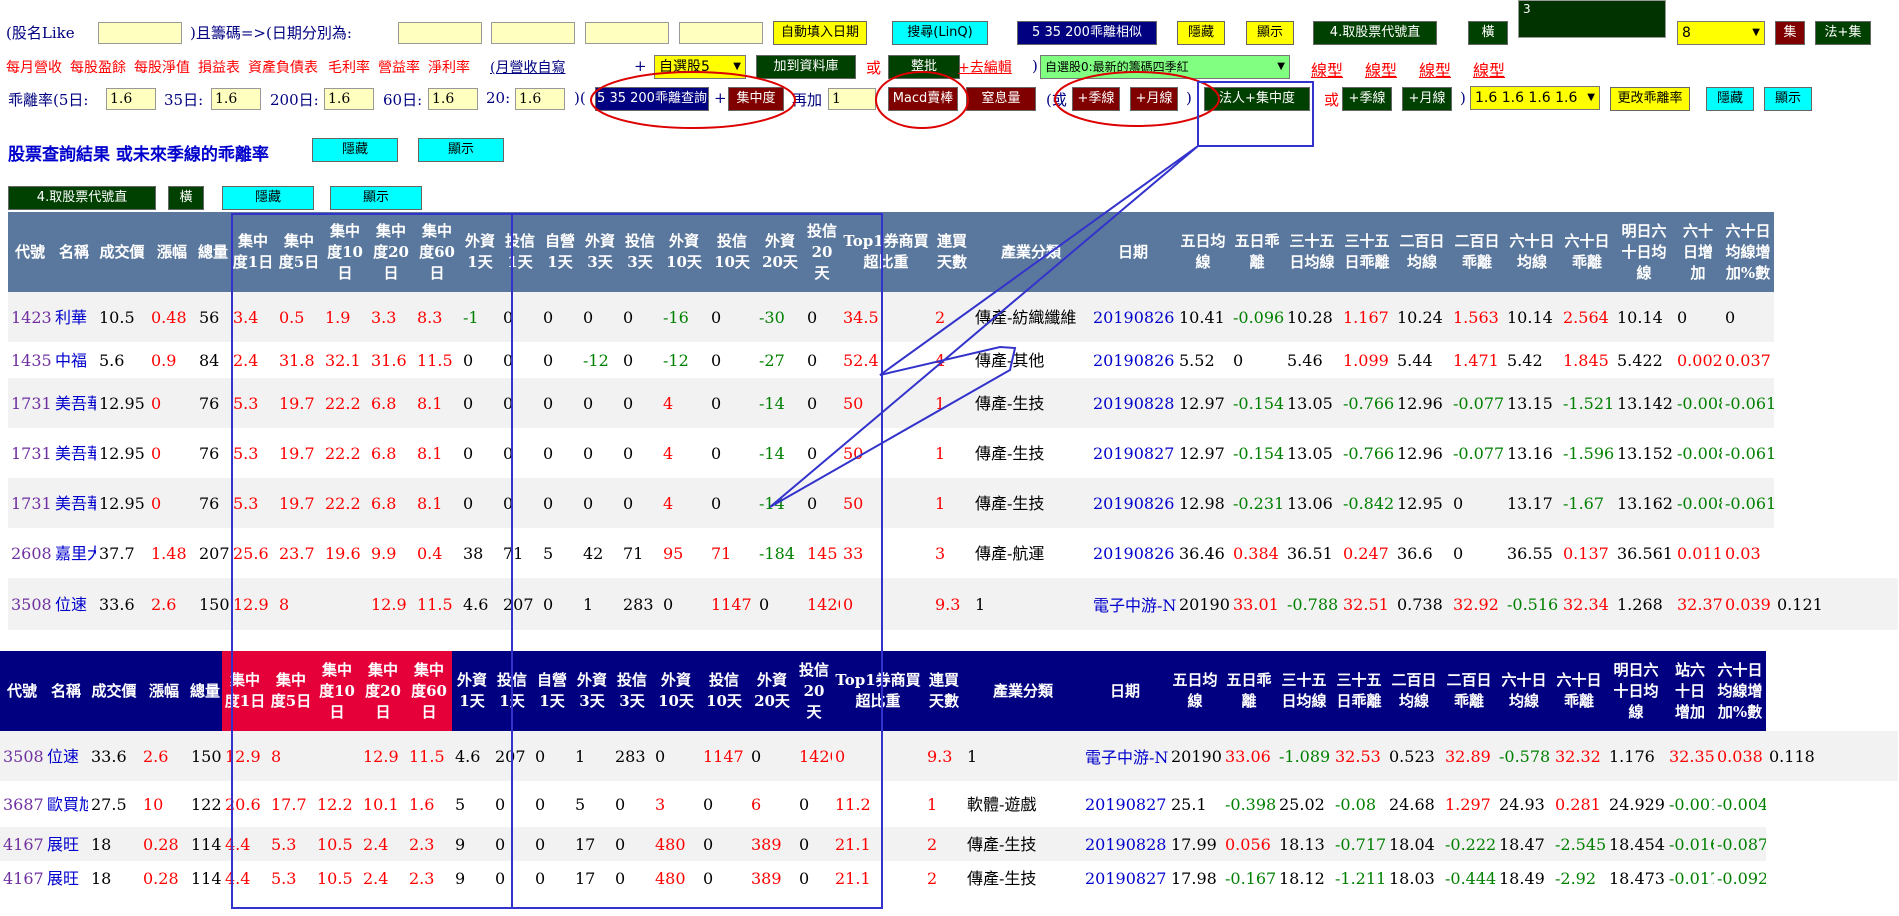 This screenshot has width=1899, height=916. I want to click on line-type-link-1: 線型, so click(1327, 69).